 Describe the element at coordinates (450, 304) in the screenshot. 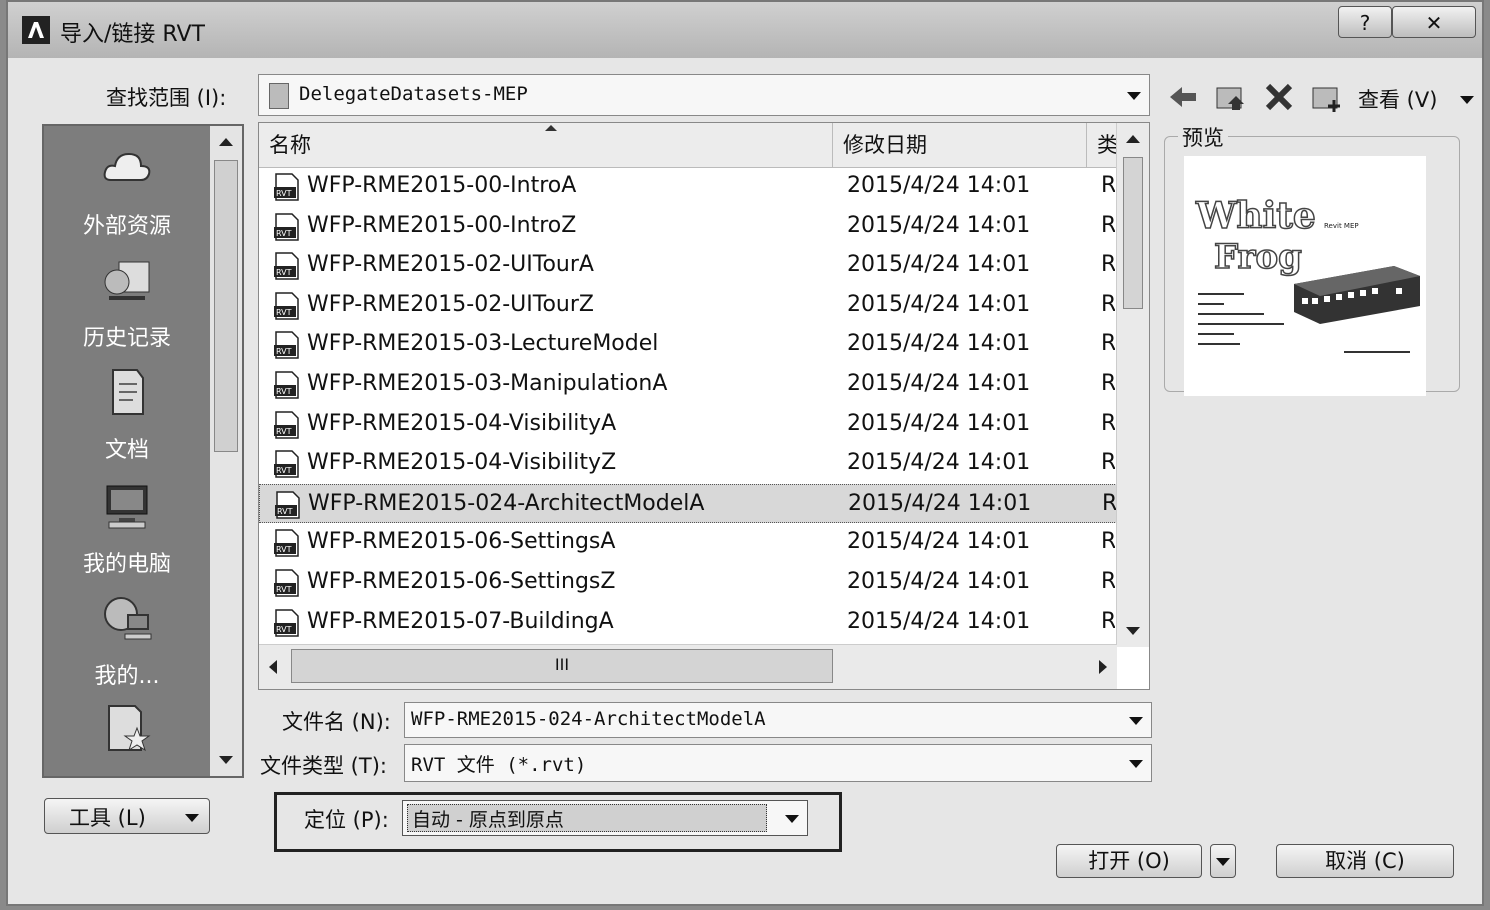

I see `file-name: WFP-RME2015-02-UITourZ` at that location.